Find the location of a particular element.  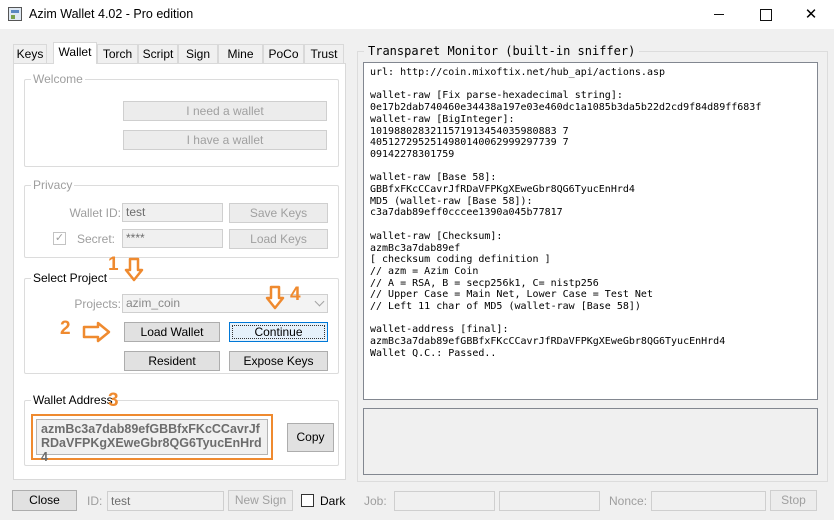

id-label: ID: is located at coordinates (95, 501).